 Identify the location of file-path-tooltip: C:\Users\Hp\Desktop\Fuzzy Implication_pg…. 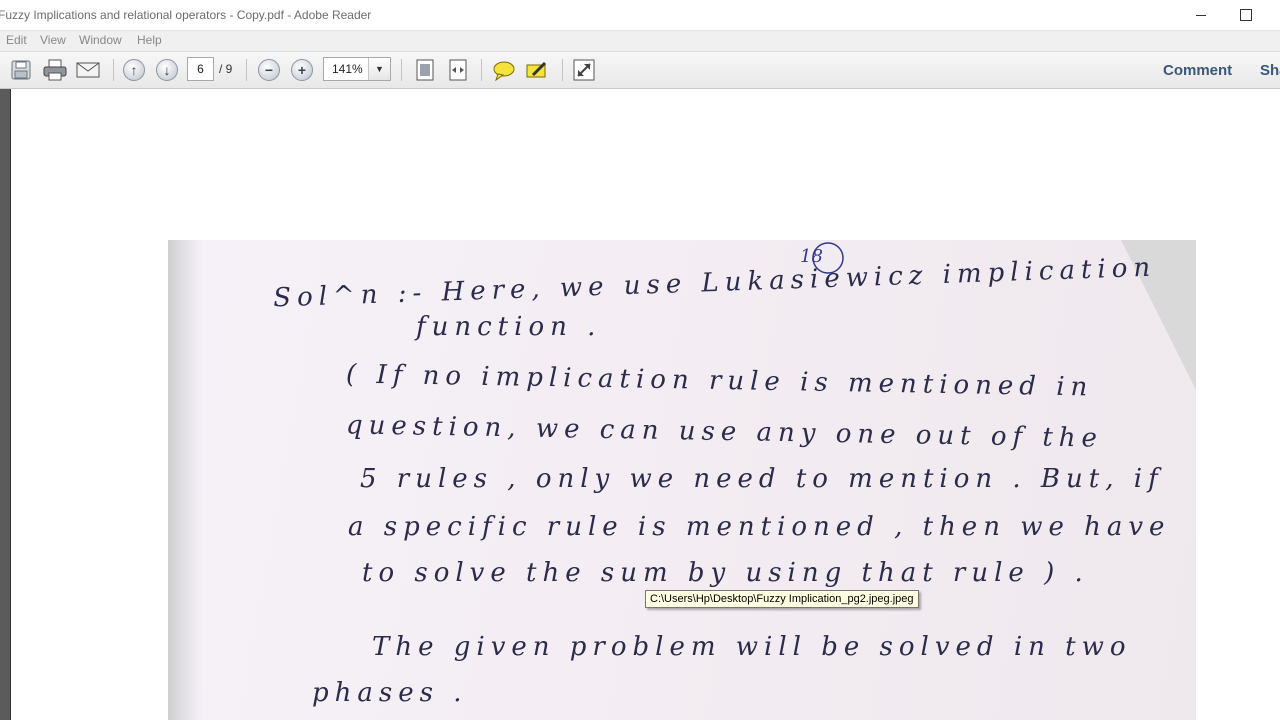
(782, 599).